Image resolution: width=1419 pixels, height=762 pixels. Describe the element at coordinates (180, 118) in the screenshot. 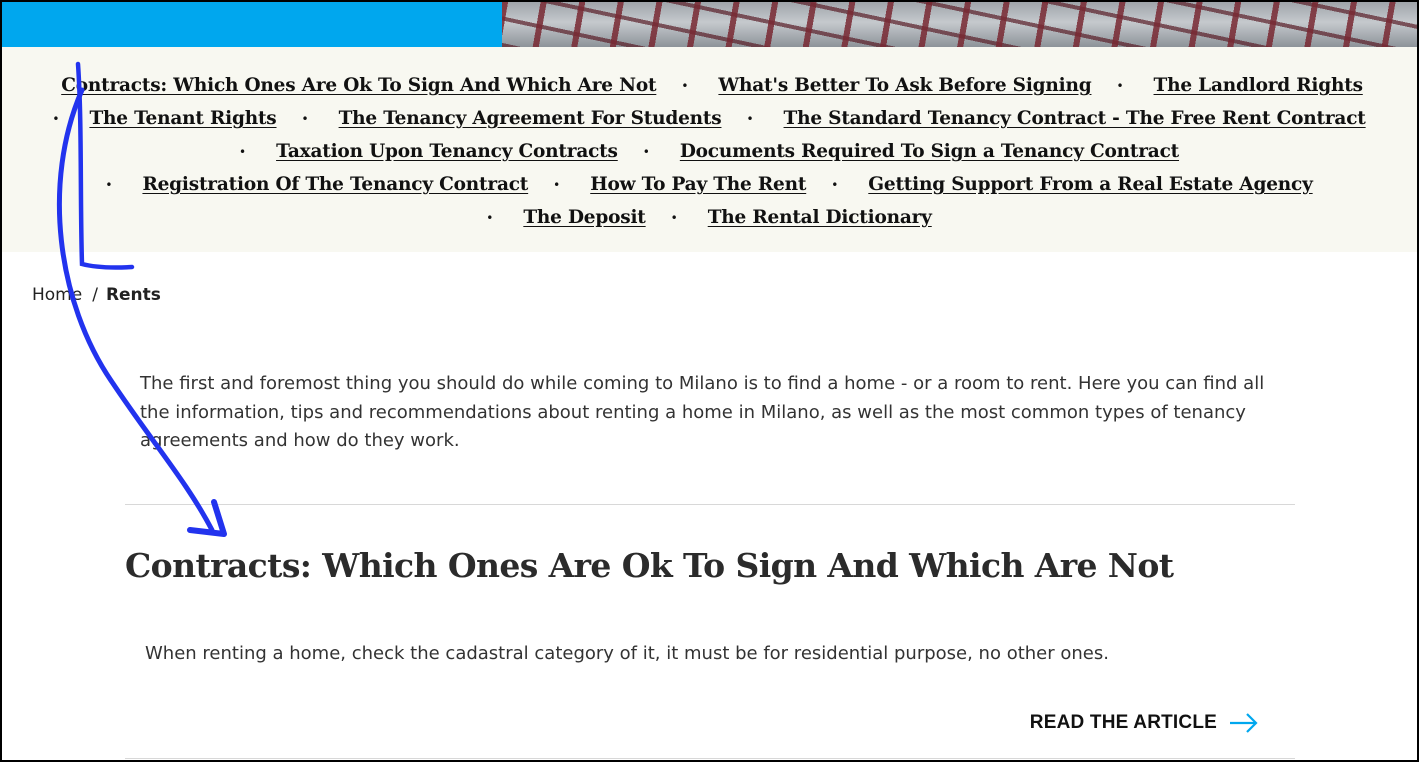

I see `nav-link: The Tenant Rights` at that location.